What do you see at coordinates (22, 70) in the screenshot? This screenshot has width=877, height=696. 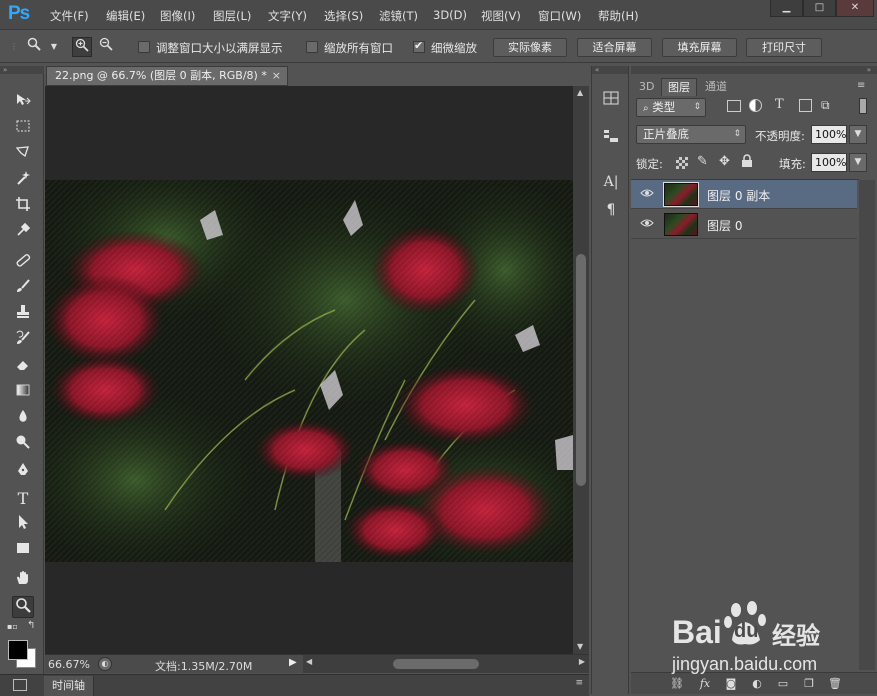 I see `toolbar-collapse-icon: »` at bounding box center [22, 70].